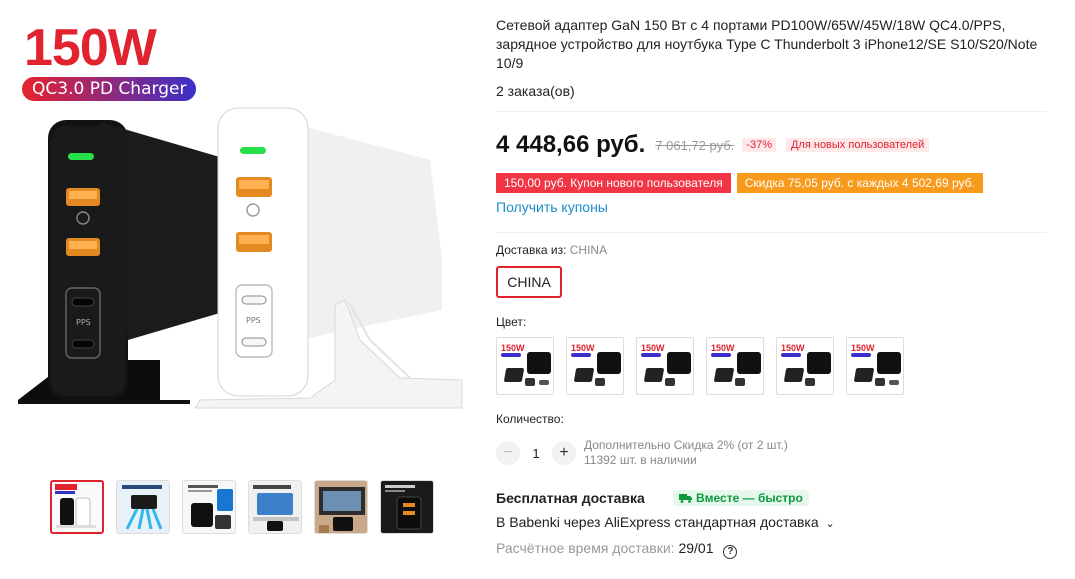 The image size is (1075, 579). I want to click on old-price: 7 061,72 руб., so click(695, 145).